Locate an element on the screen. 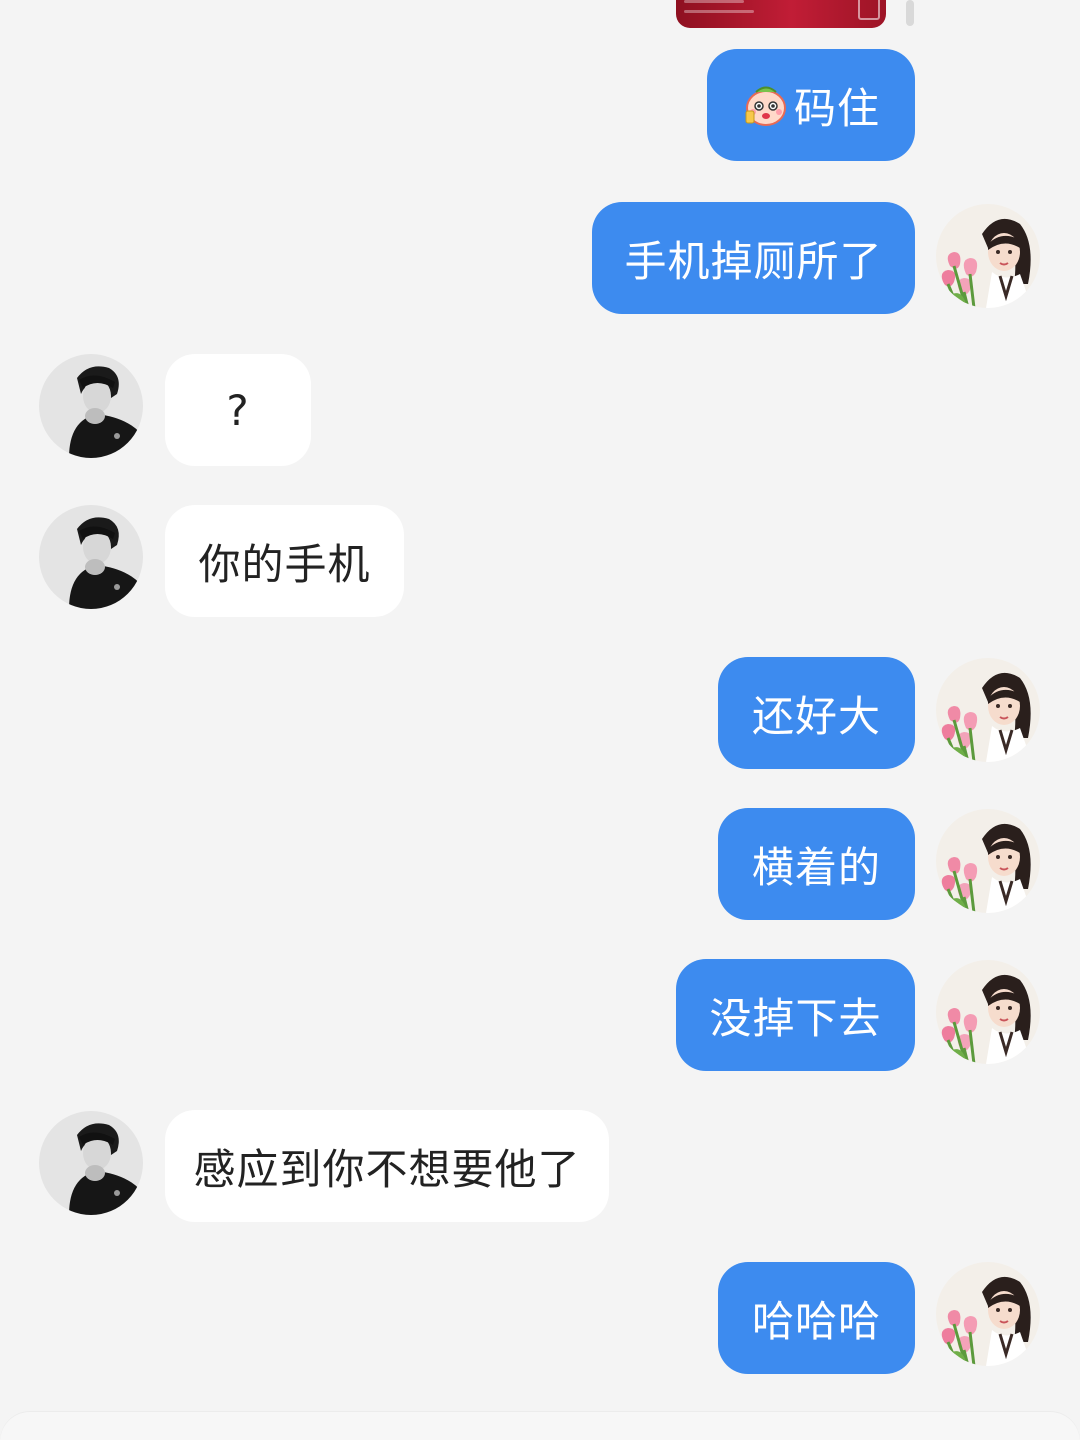 Image resolution: width=1080 pixels, height=1440 pixels. scrollbar is located at coordinates (910, 13).